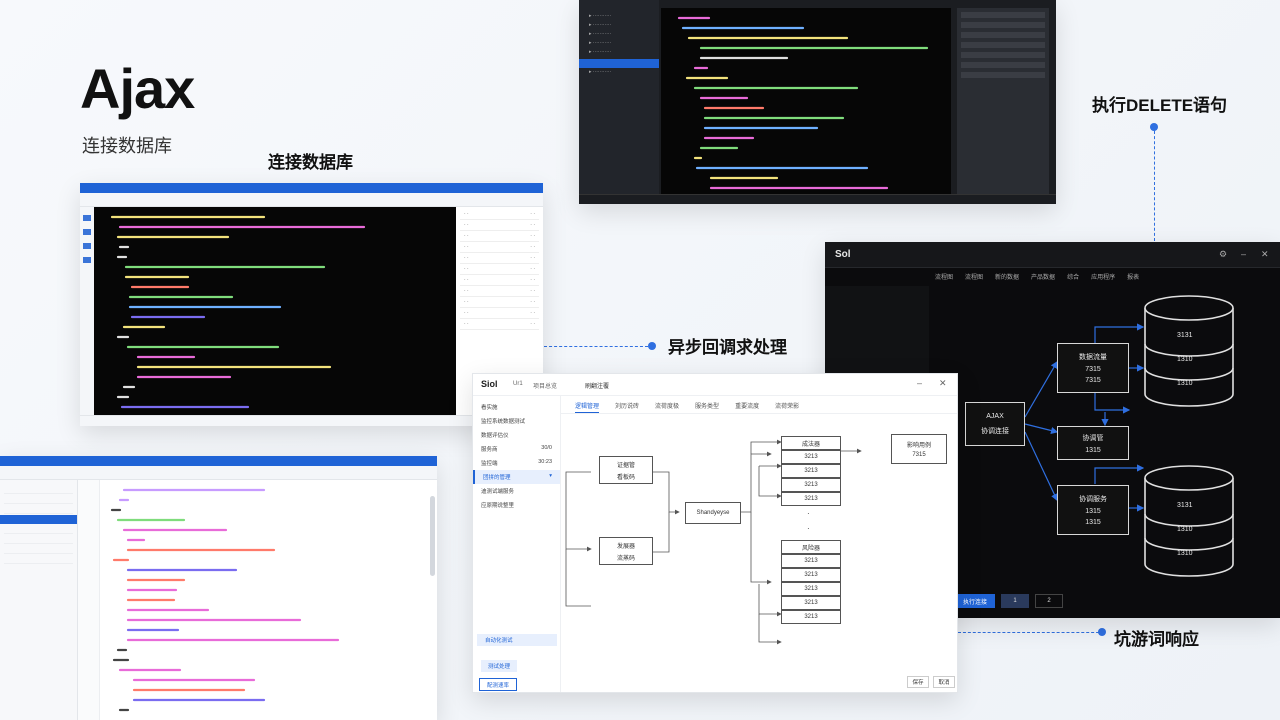  What do you see at coordinates (943, 383) in the screenshot?
I see `close-icon: ✕` at bounding box center [943, 383].